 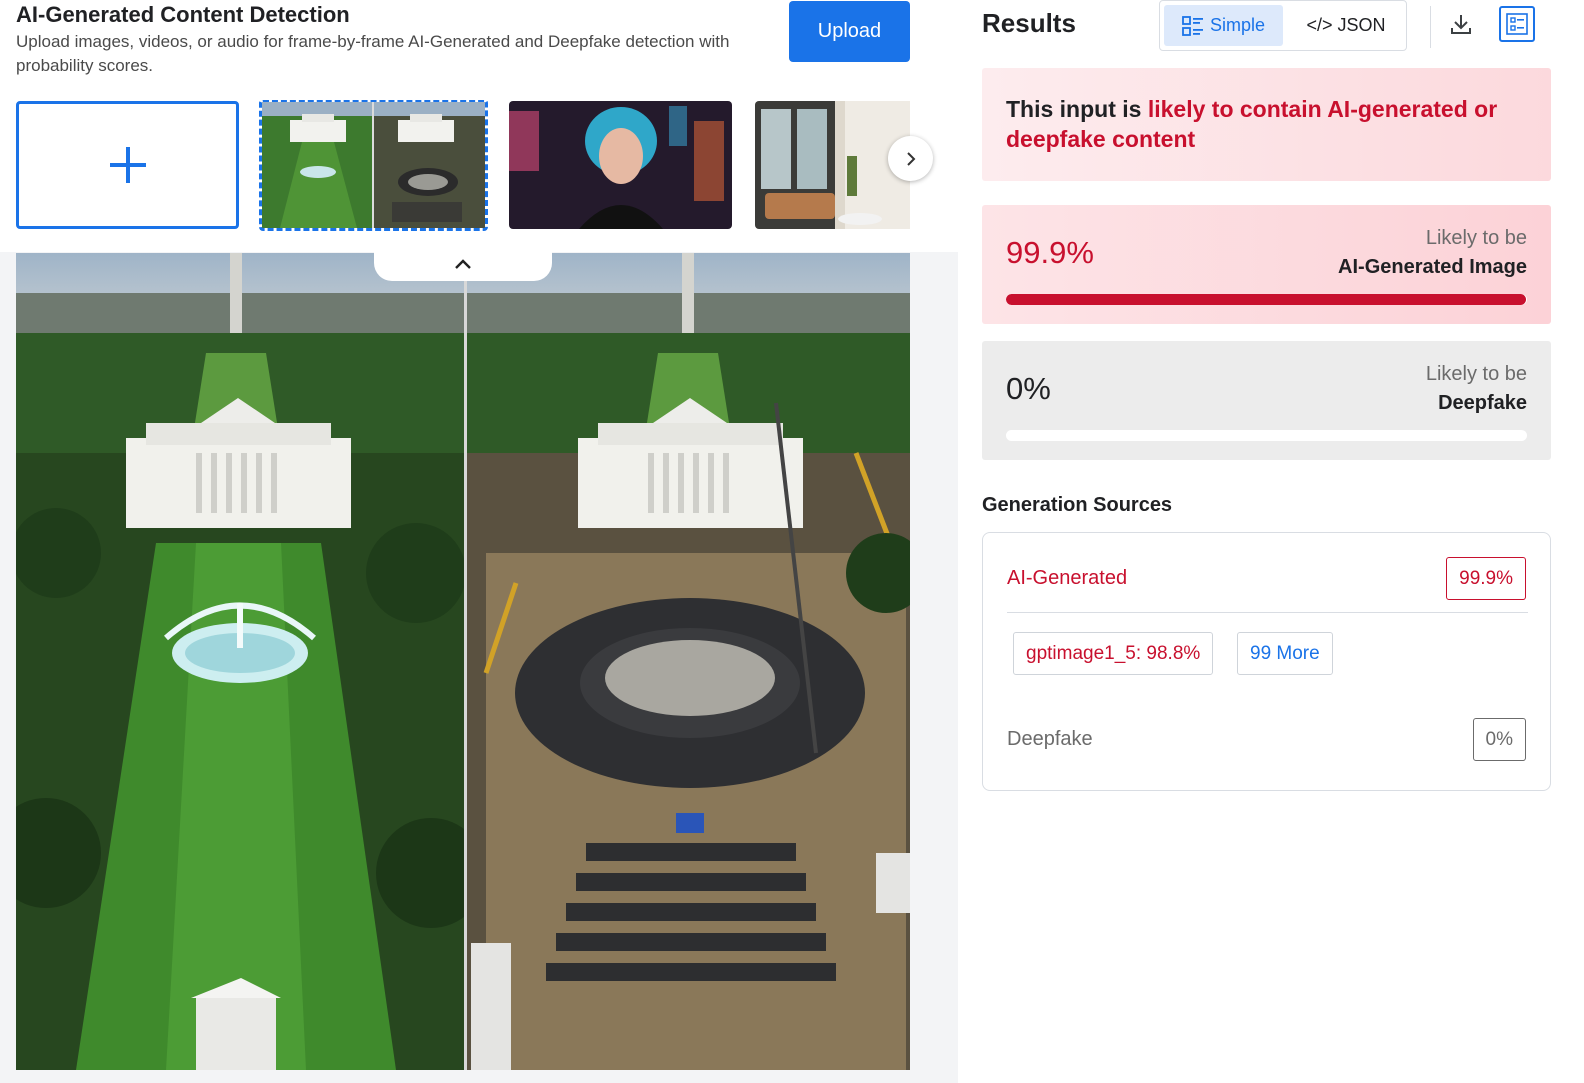 What do you see at coordinates (1077, 109) in the screenshot?
I see `verdict-prefix: This input is` at bounding box center [1077, 109].